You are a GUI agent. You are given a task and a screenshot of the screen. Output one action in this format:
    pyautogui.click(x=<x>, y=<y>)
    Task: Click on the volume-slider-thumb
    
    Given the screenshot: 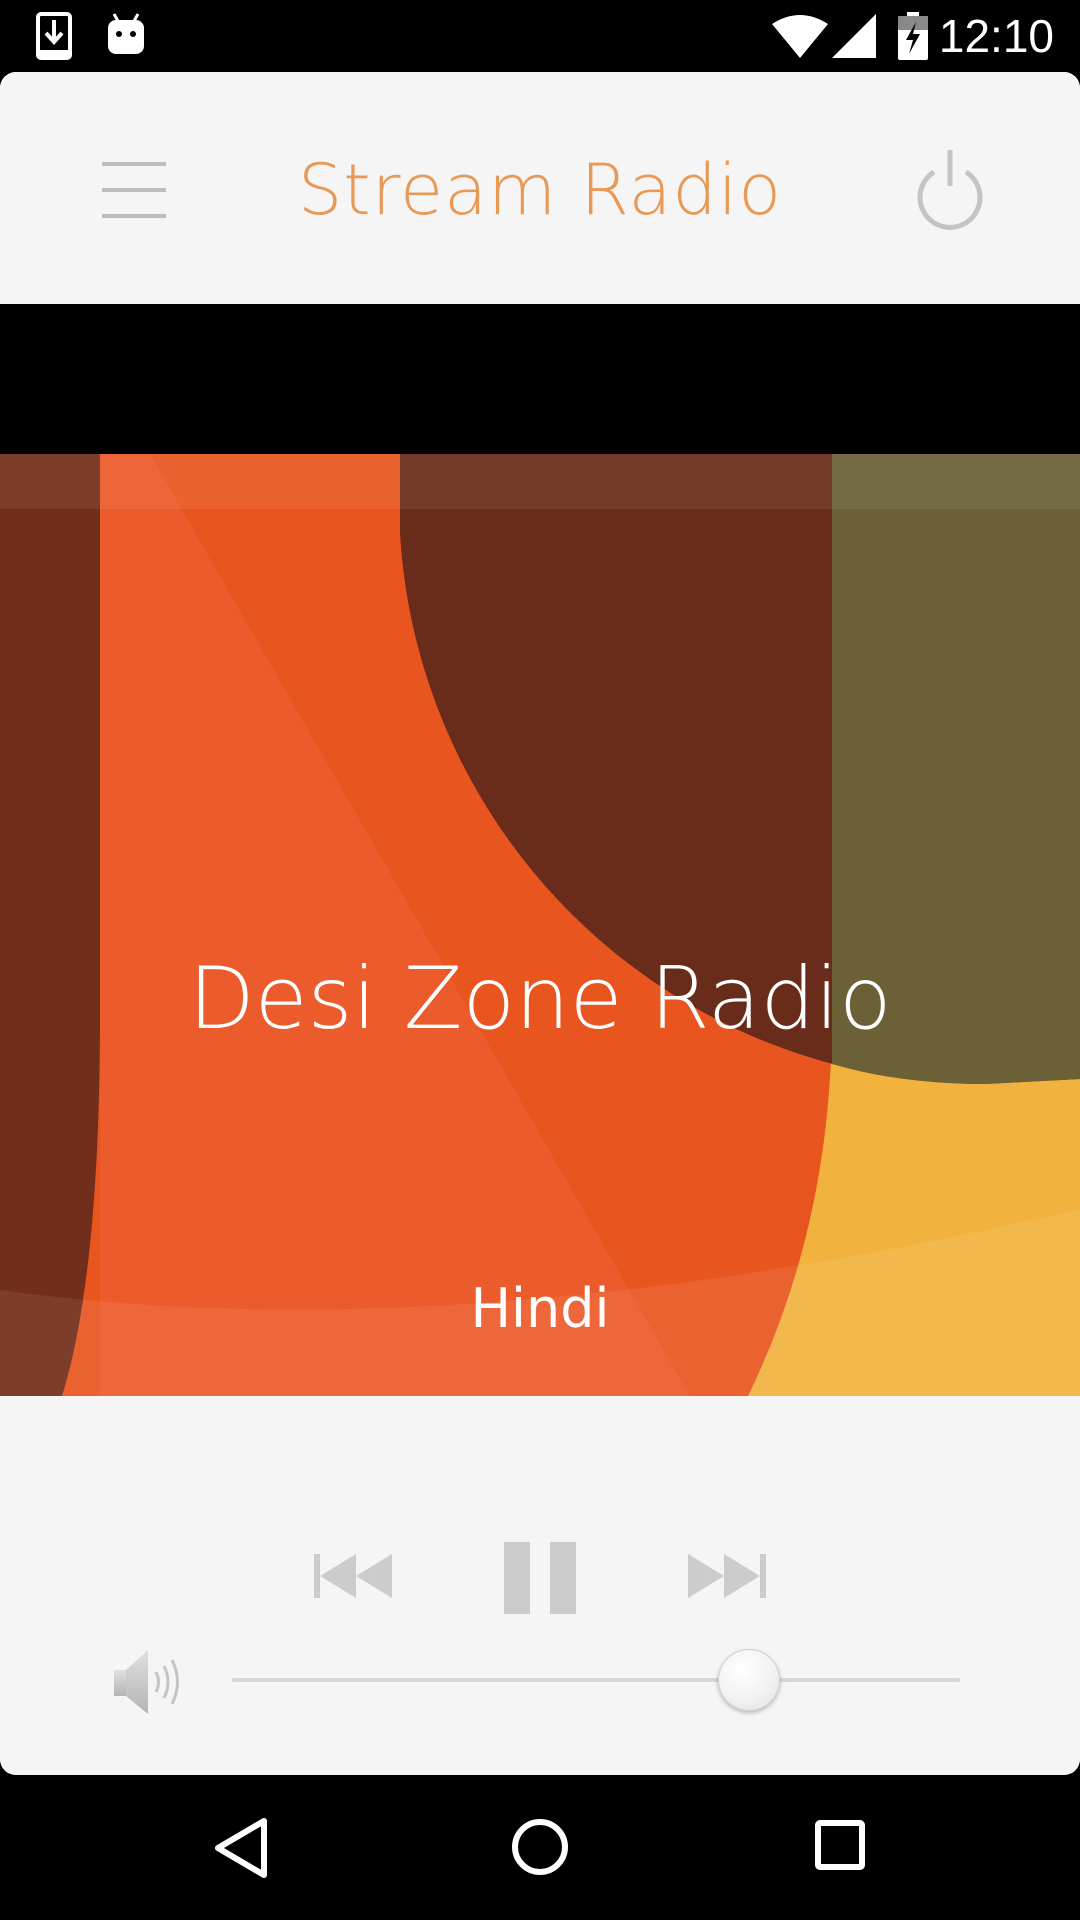 What is the action you would take?
    pyautogui.click(x=748, y=1680)
    